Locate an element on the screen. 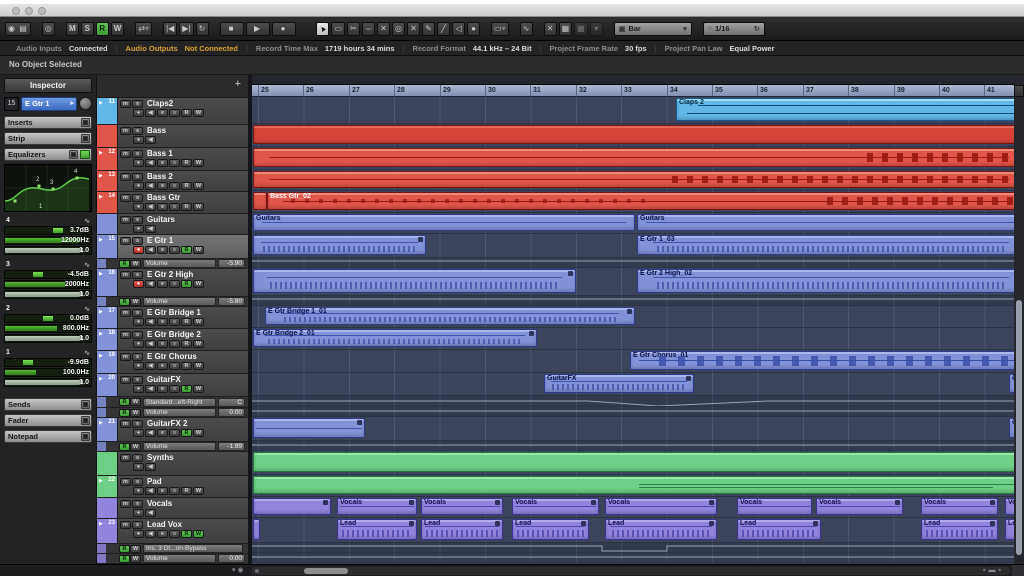 The width and height of the screenshot is (1024, 576). automation-lane-volume: R W Volume 0.00 is located at coordinates (172, 413).